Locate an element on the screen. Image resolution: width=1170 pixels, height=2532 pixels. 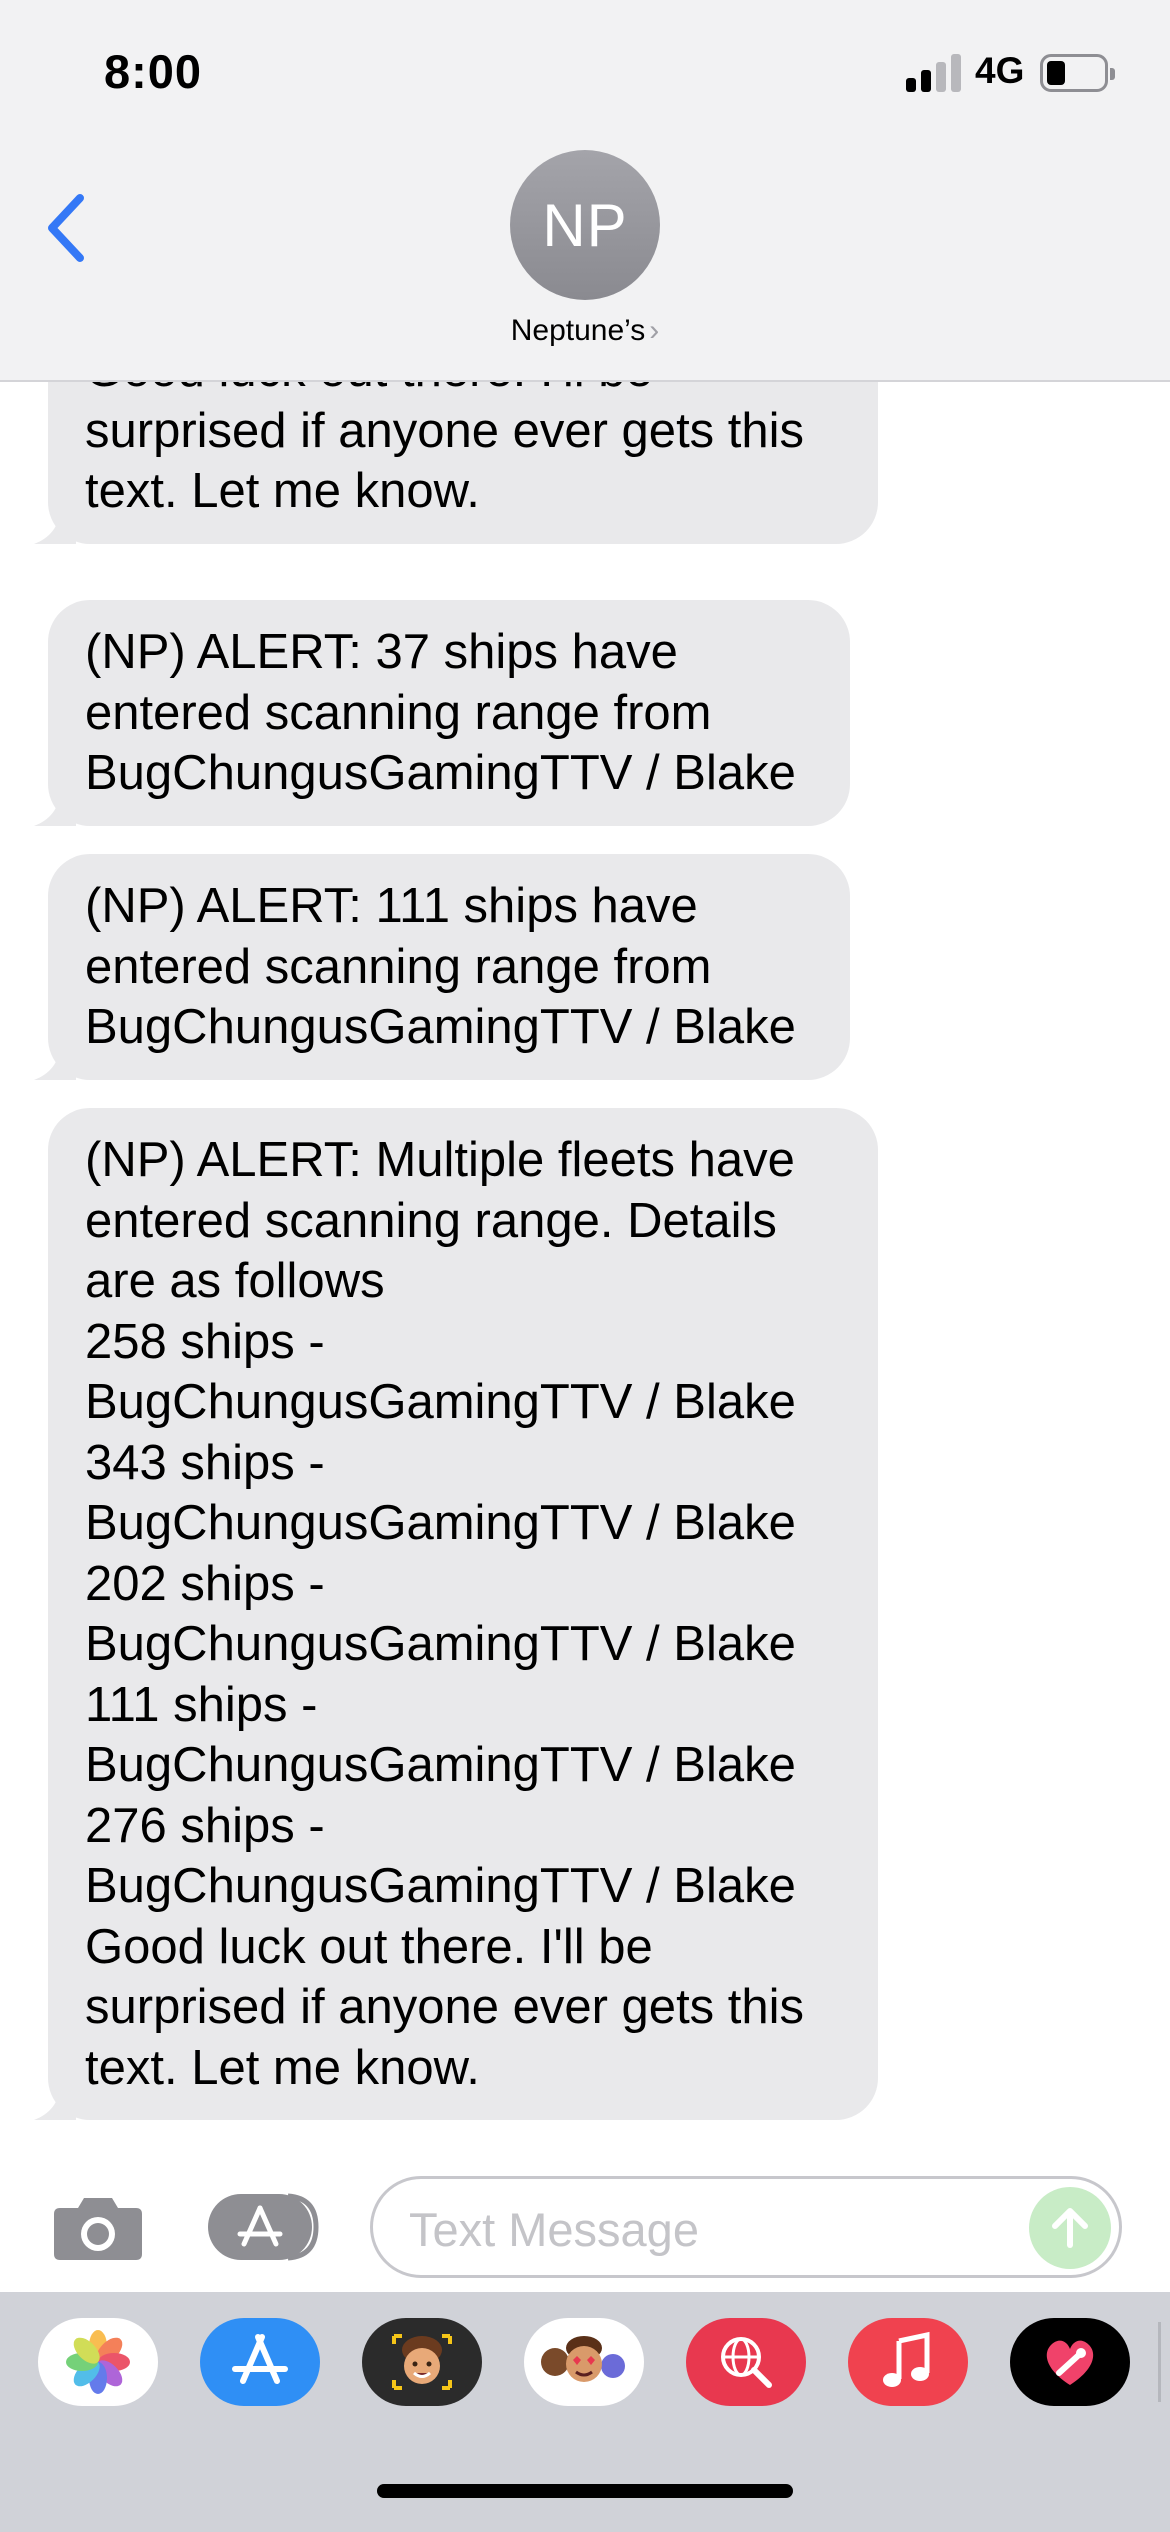
message-line: (NP) ALERT: Multiple fleets have is located at coordinates (440, 1160).